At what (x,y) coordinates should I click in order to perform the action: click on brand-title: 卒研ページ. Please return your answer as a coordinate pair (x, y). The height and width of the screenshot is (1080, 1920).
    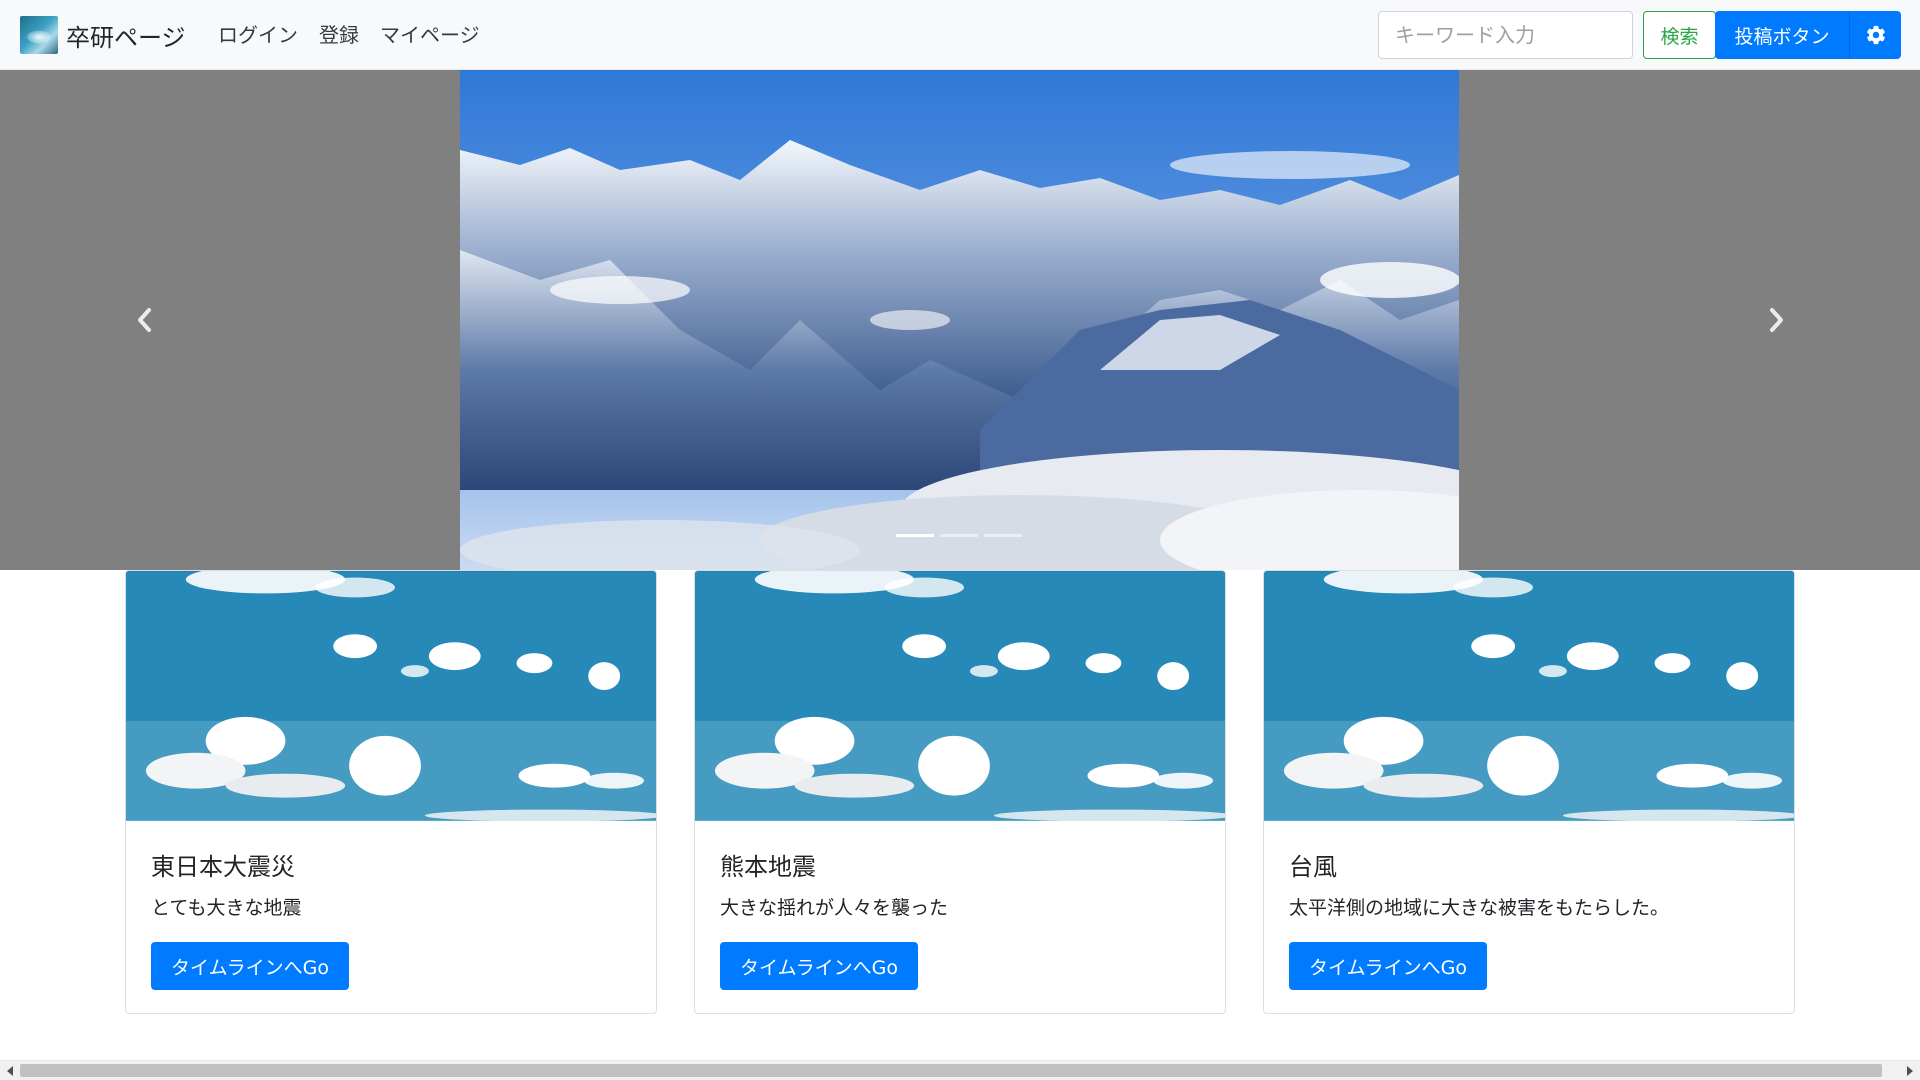
    Looking at the image, I should click on (126, 37).